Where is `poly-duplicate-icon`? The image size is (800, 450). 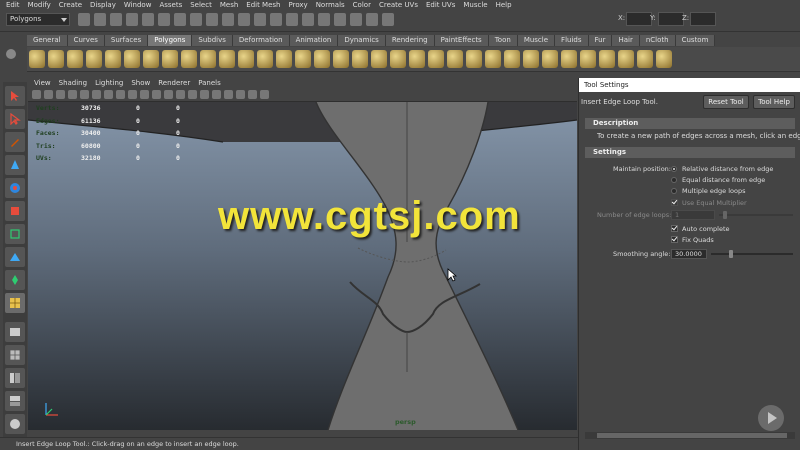 poly-duplicate-icon is located at coordinates (512, 59).